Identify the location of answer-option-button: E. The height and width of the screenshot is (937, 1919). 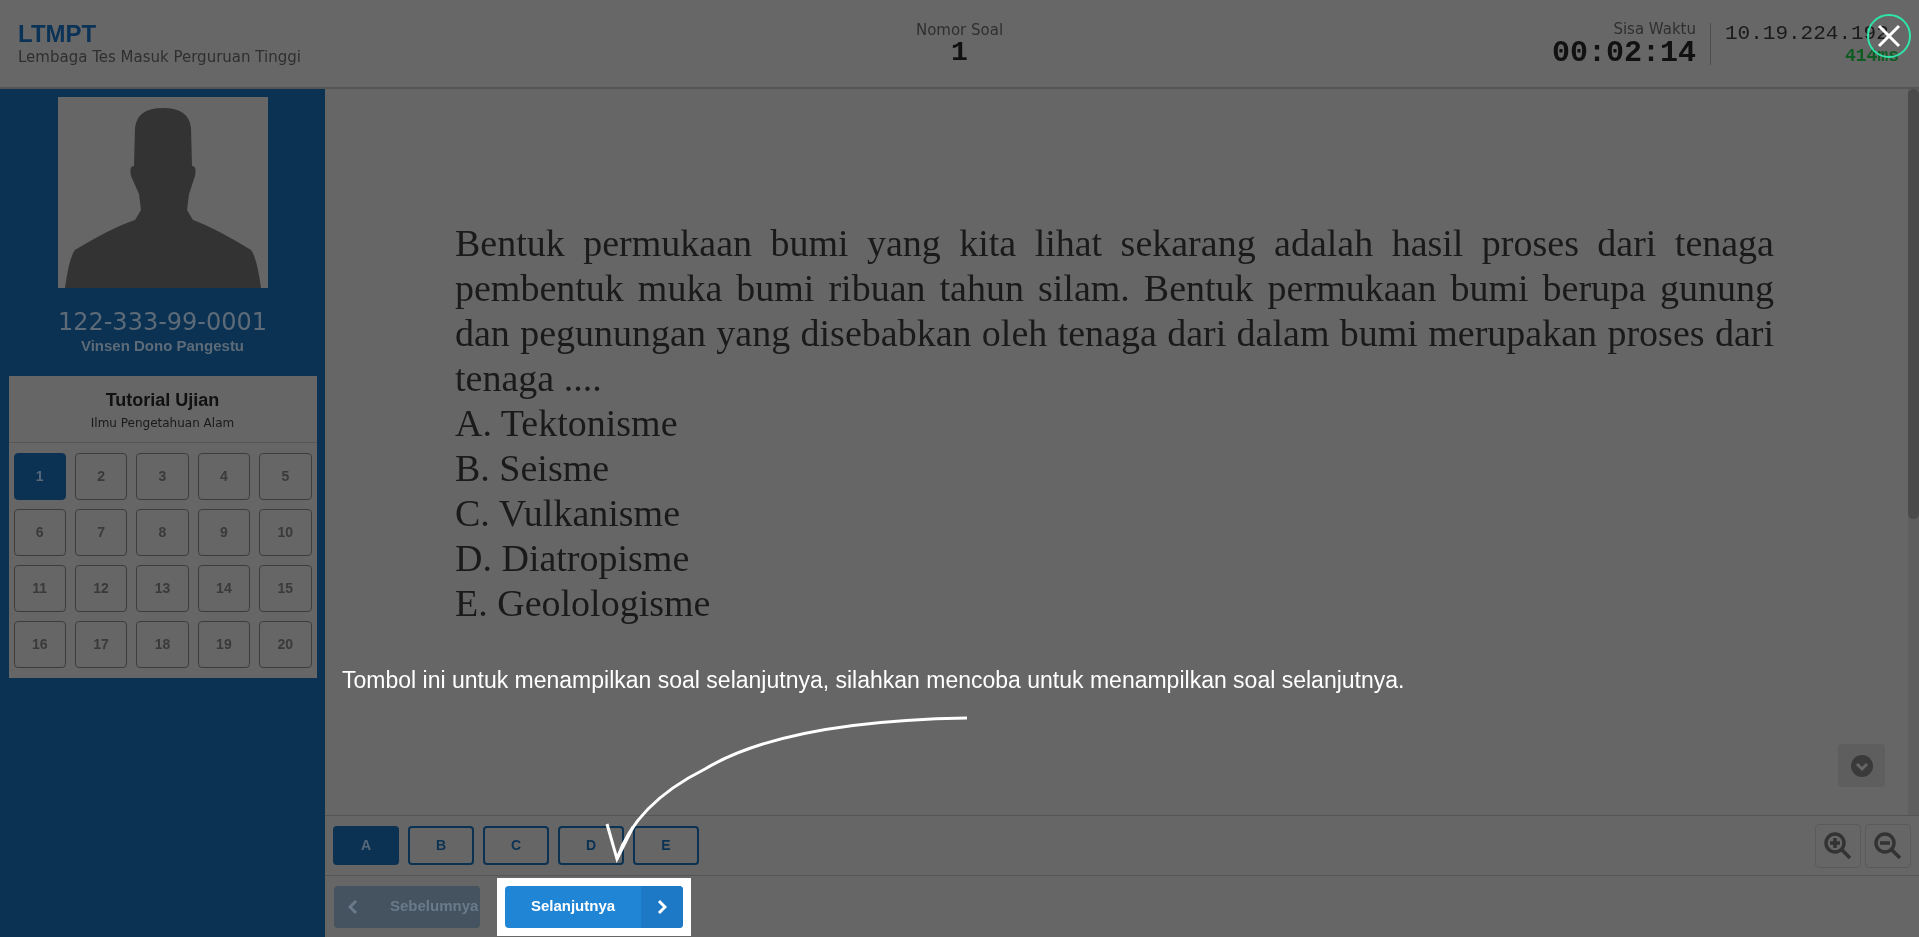
(666, 845).